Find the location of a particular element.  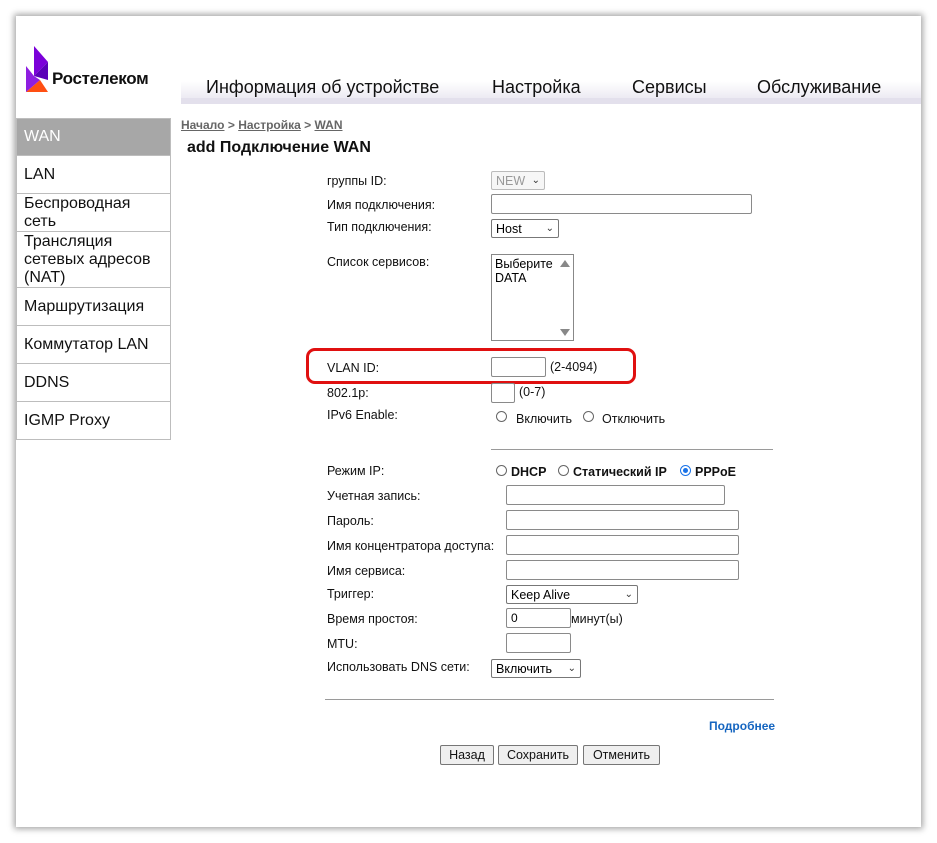

ip-mode-pppoe-label: PPPoE is located at coordinates (715, 472).